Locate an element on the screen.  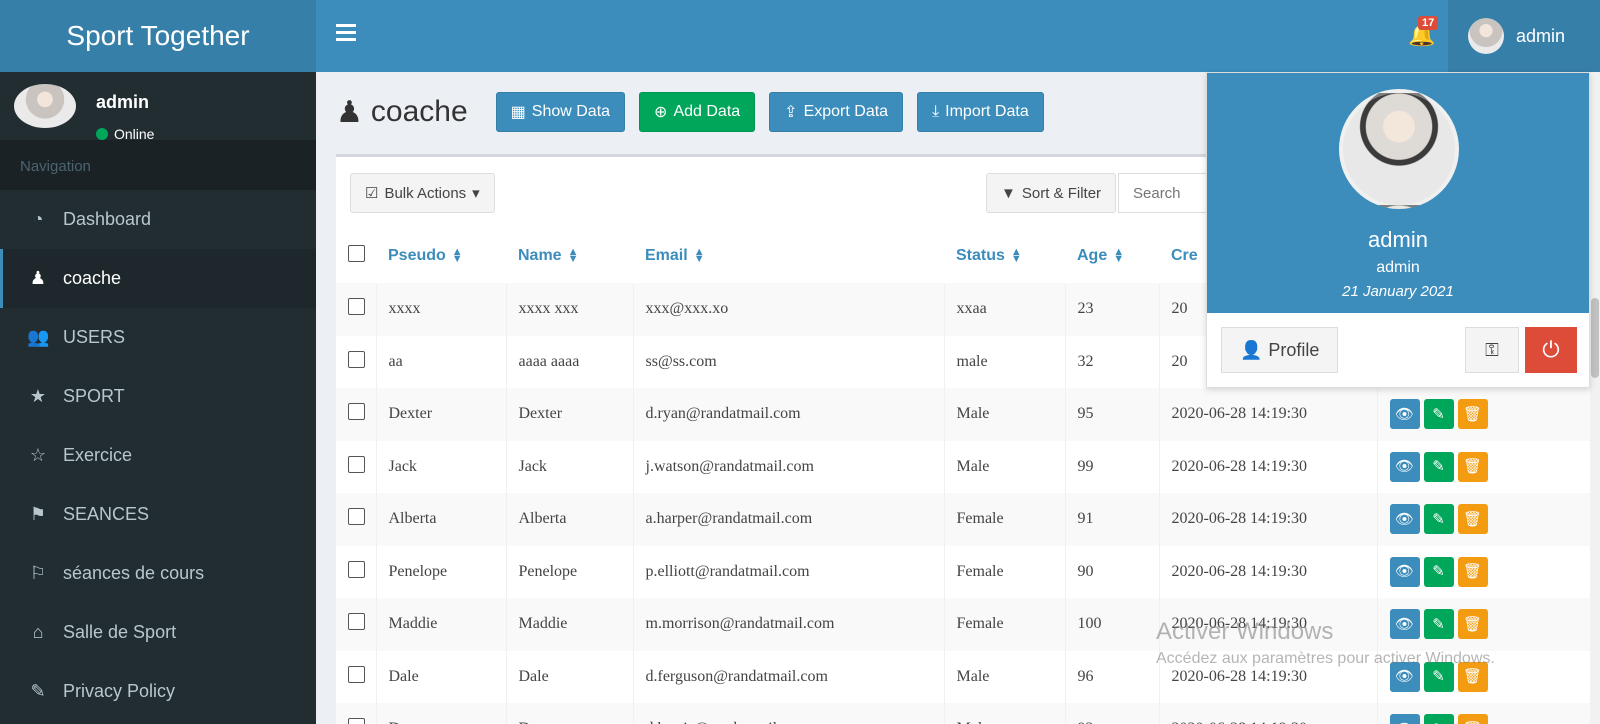
scrollbar-thumb is located at coordinates (1595, 338).